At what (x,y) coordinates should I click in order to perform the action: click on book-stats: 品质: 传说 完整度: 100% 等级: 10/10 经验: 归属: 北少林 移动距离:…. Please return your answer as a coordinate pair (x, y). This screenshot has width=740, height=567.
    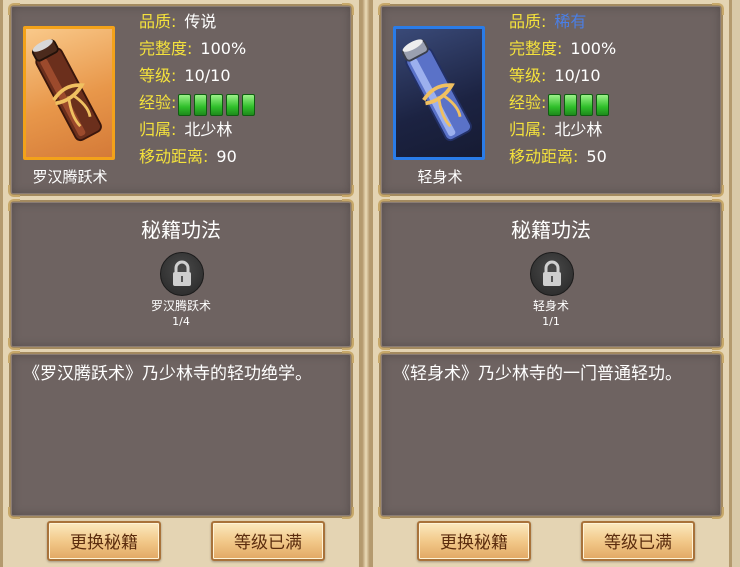
    Looking at the image, I should click on (198, 89).